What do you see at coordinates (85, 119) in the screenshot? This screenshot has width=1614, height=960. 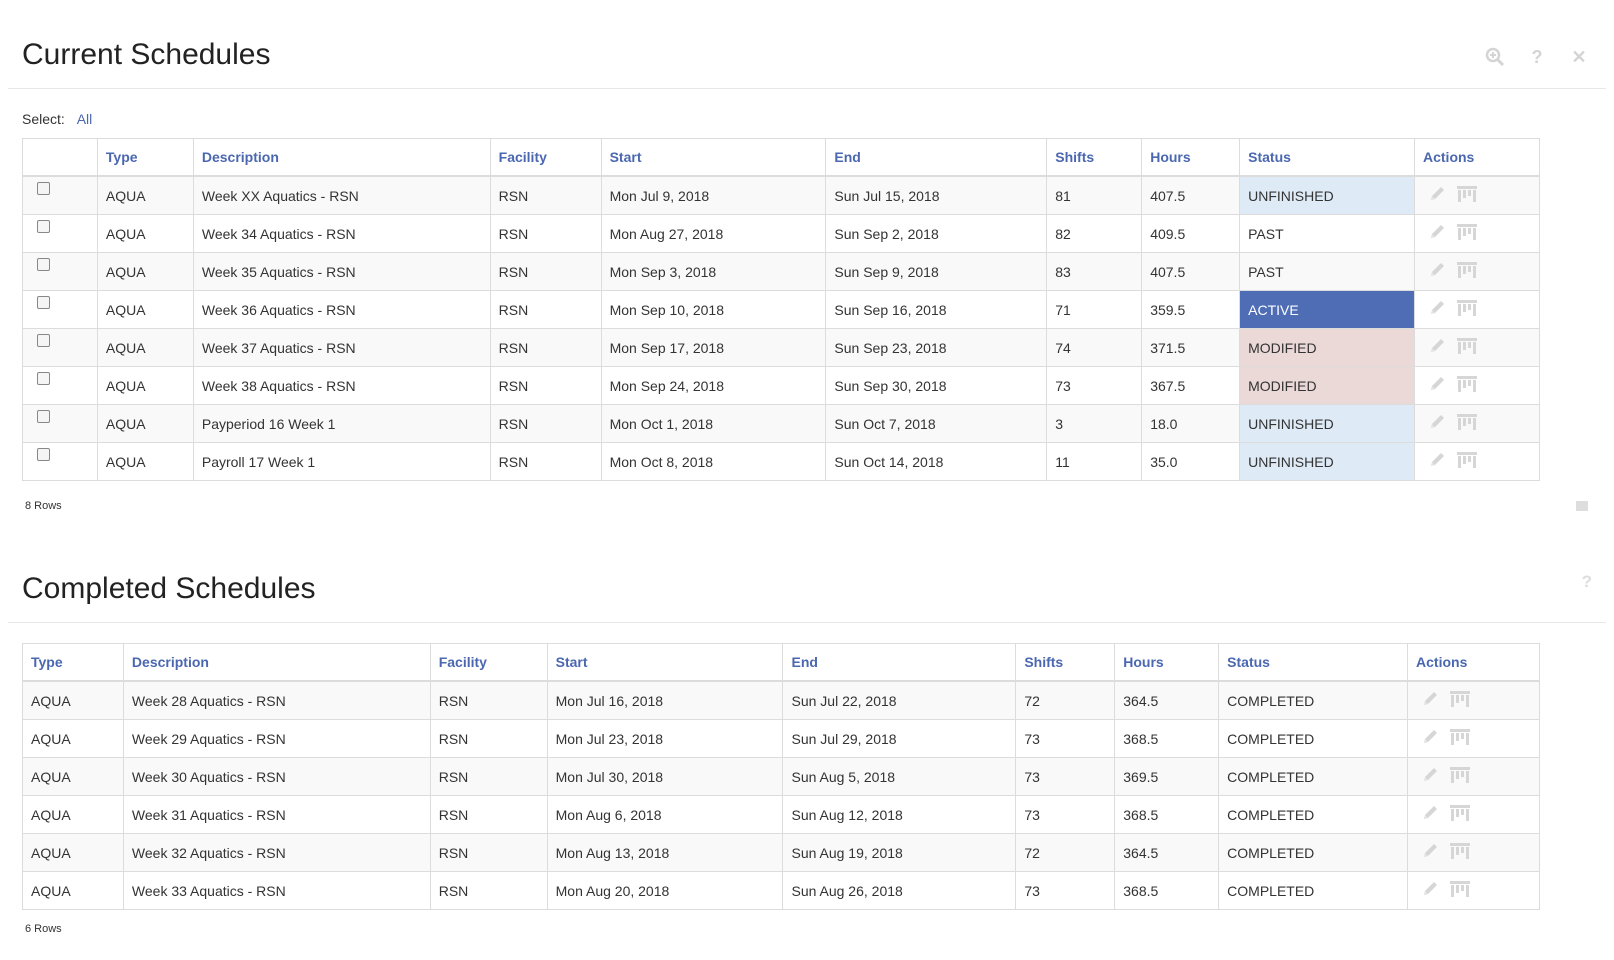 I see `select-all-link: All` at bounding box center [85, 119].